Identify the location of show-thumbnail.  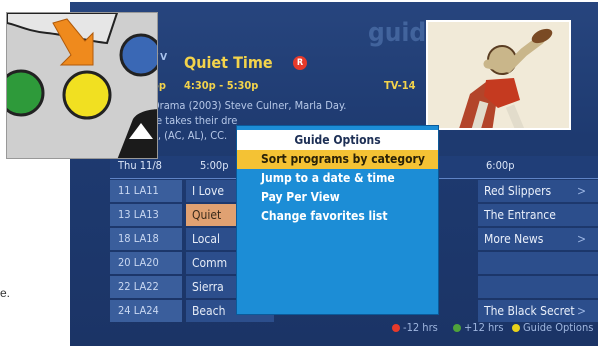
(498, 75).